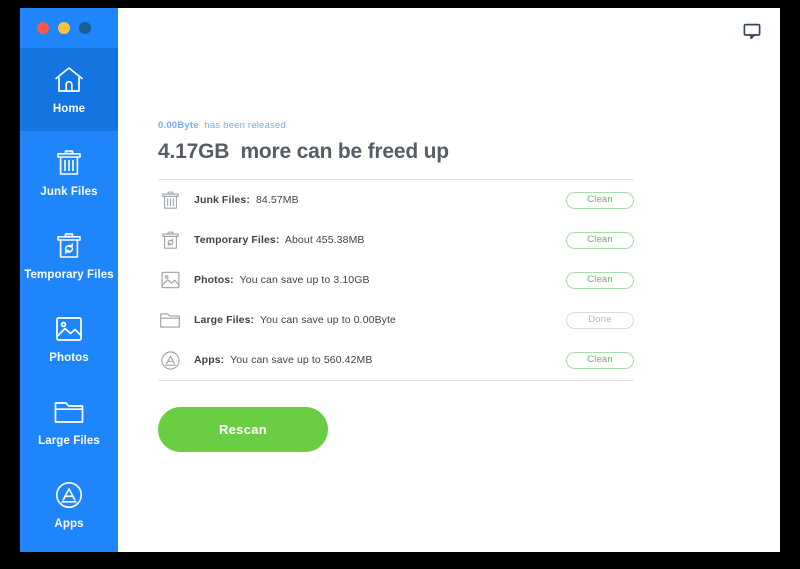 The image size is (800, 569). What do you see at coordinates (600, 200) in the screenshot?
I see `clean-button-junk-files: Clean` at bounding box center [600, 200].